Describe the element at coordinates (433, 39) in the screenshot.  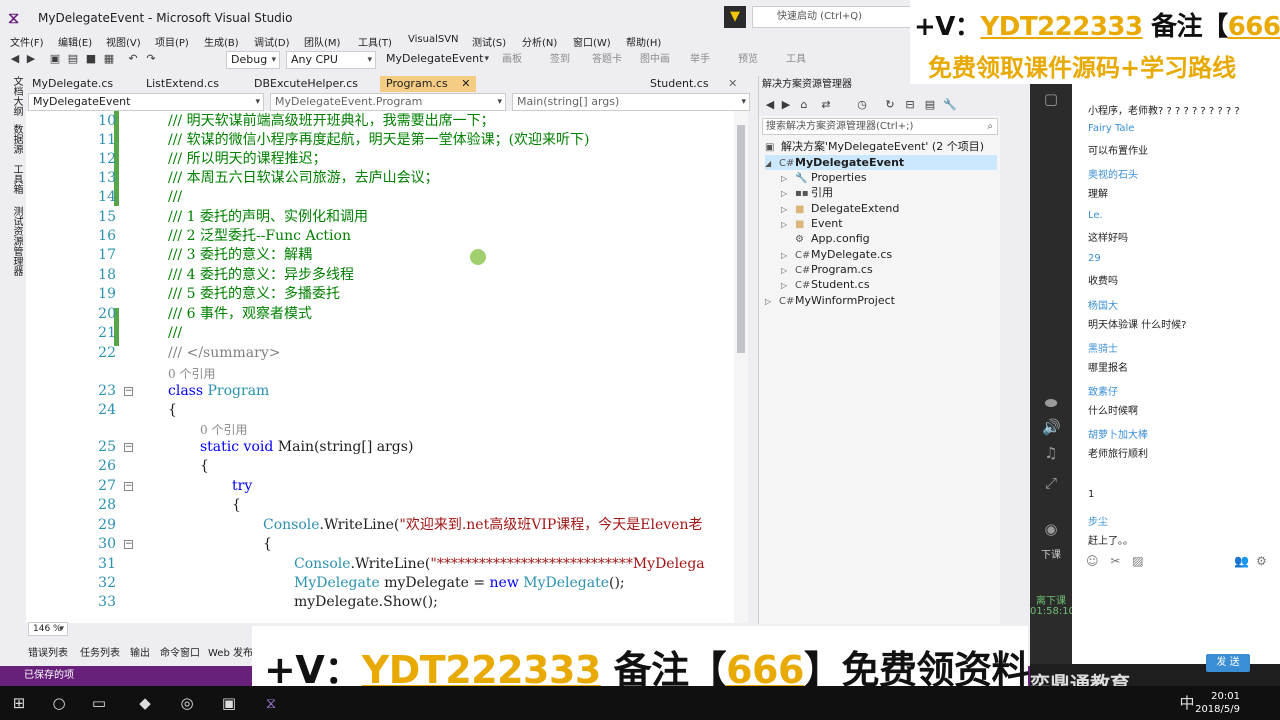
I see `menu-visualsvn: VisualSVN` at that location.